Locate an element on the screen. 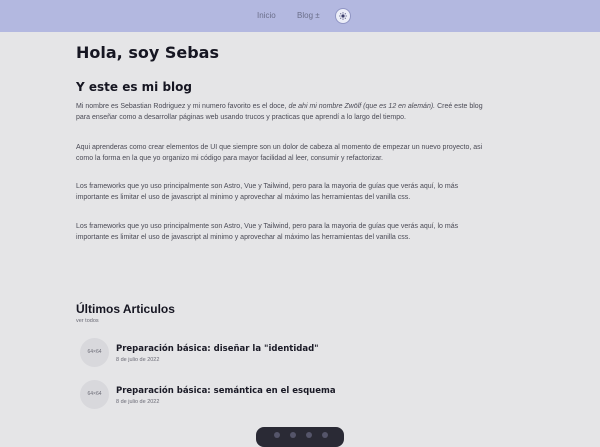  nav-link-inicio: Inicio is located at coordinates (266, 15).